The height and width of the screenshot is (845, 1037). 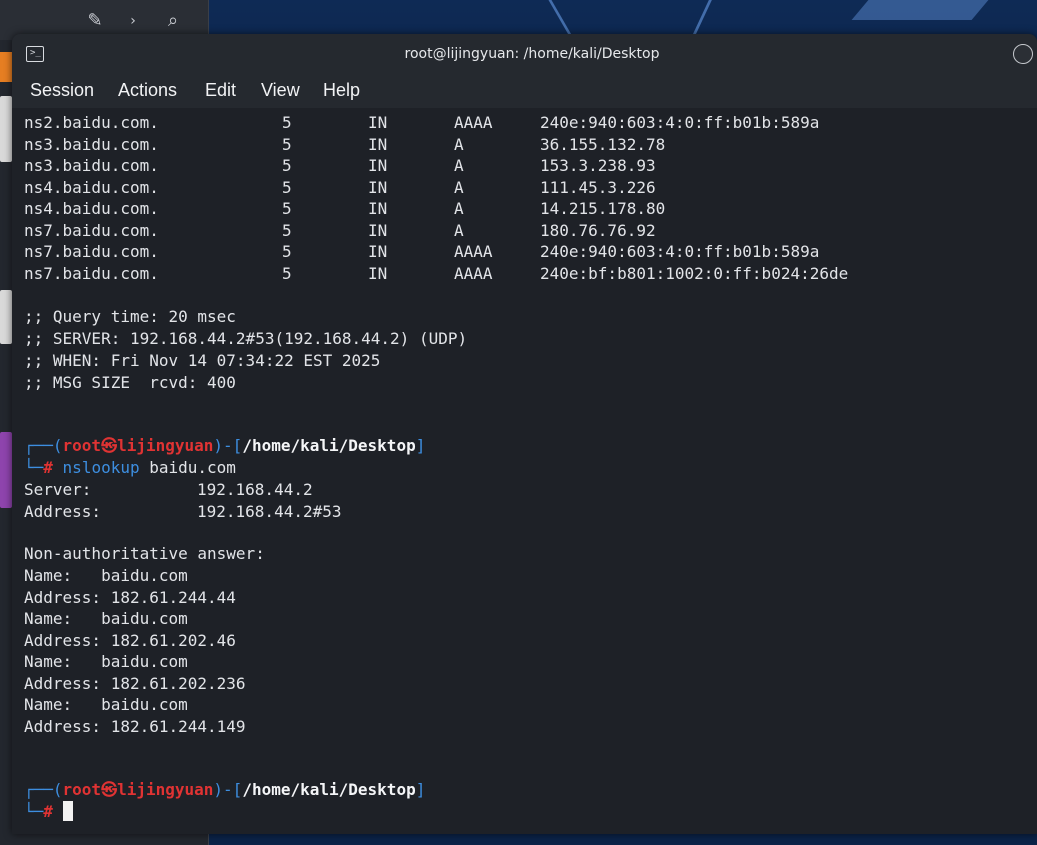 I want to click on address-value: 192.168.44.2#53, so click(x=269, y=511).